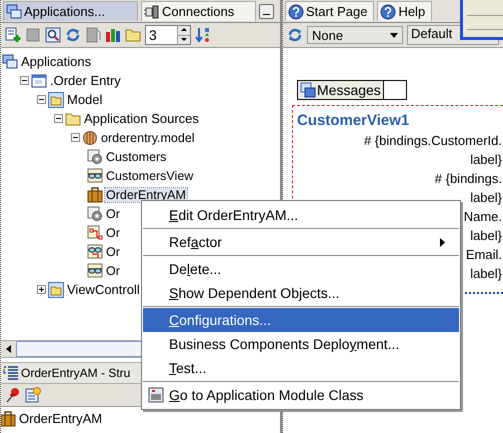 This screenshot has height=433, width=503. What do you see at coordinates (395, 90) in the screenshot?
I see `table-cell` at bounding box center [395, 90].